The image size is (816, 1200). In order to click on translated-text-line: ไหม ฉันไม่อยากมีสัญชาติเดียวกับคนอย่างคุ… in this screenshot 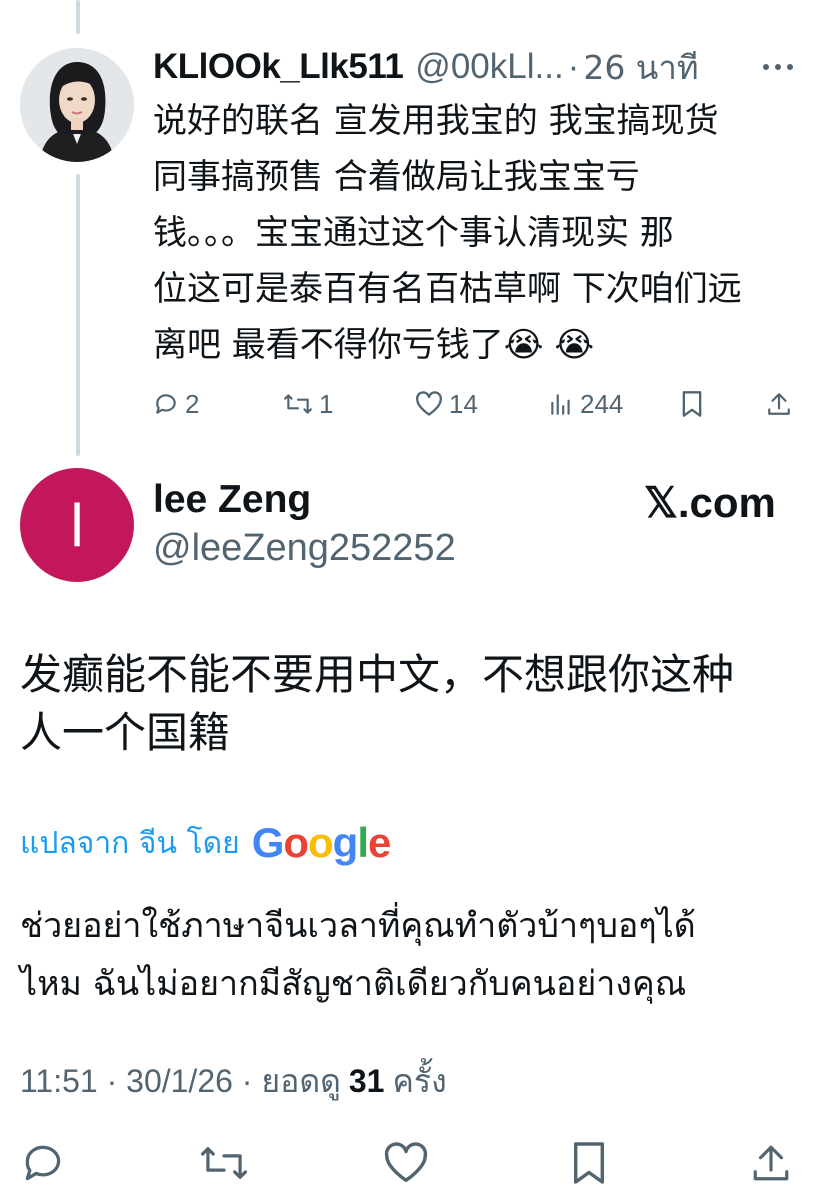, I will do `click(353, 984)`.